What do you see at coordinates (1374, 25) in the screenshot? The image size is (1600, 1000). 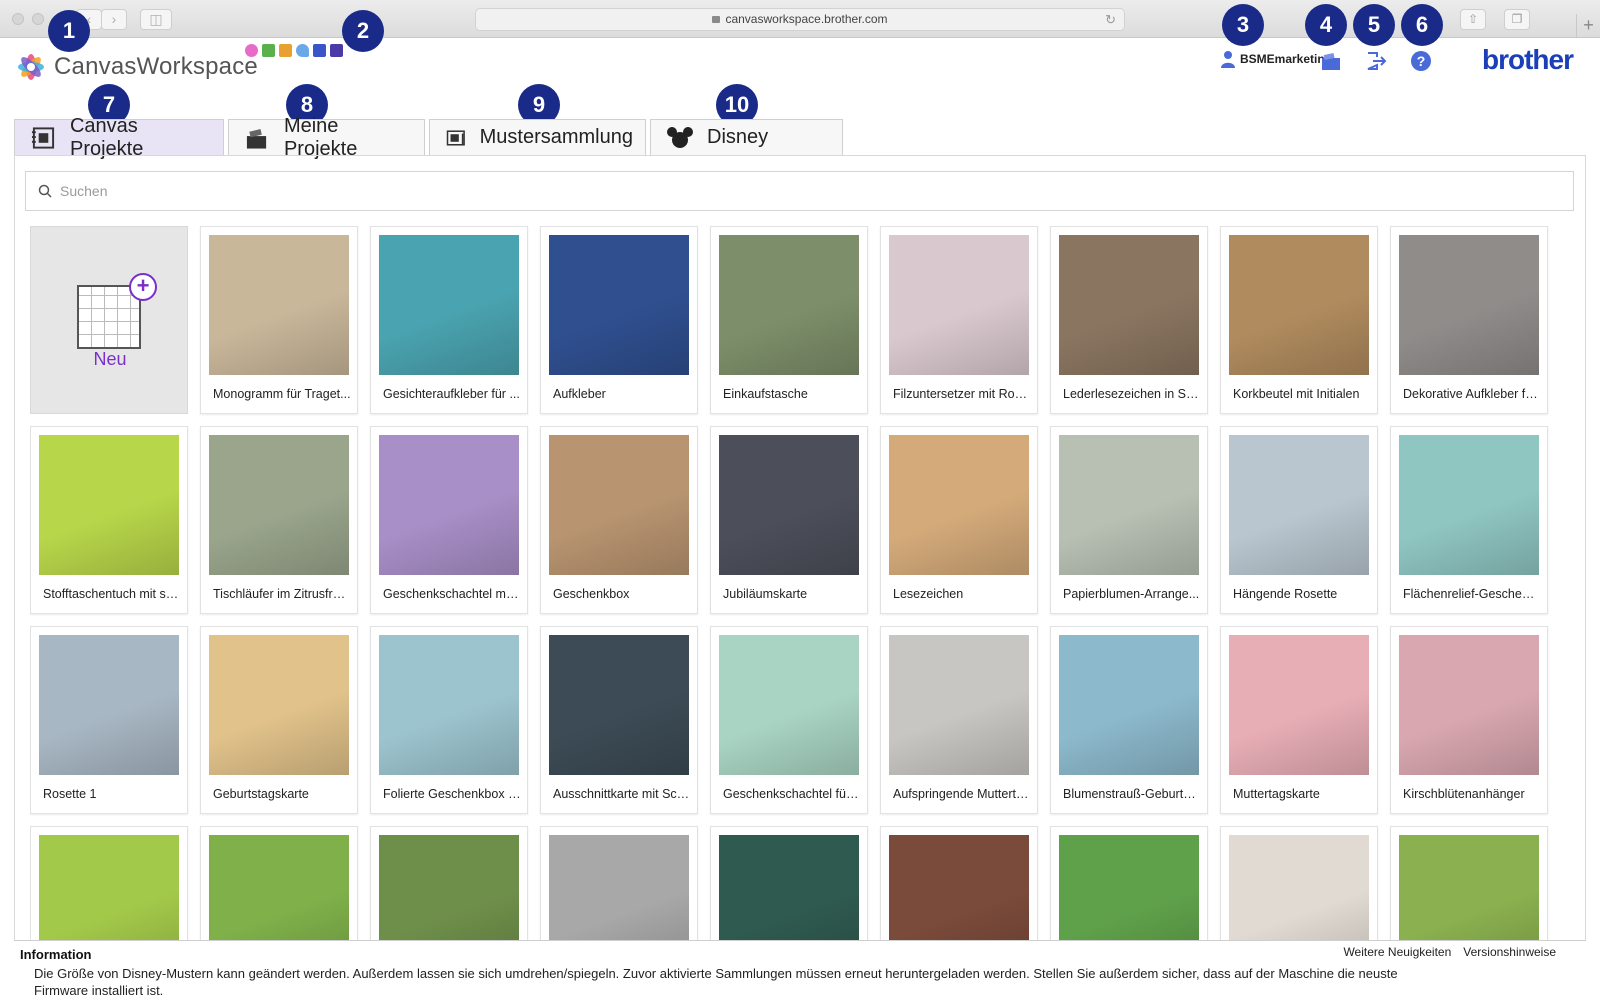 I see `callout-5: 5` at bounding box center [1374, 25].